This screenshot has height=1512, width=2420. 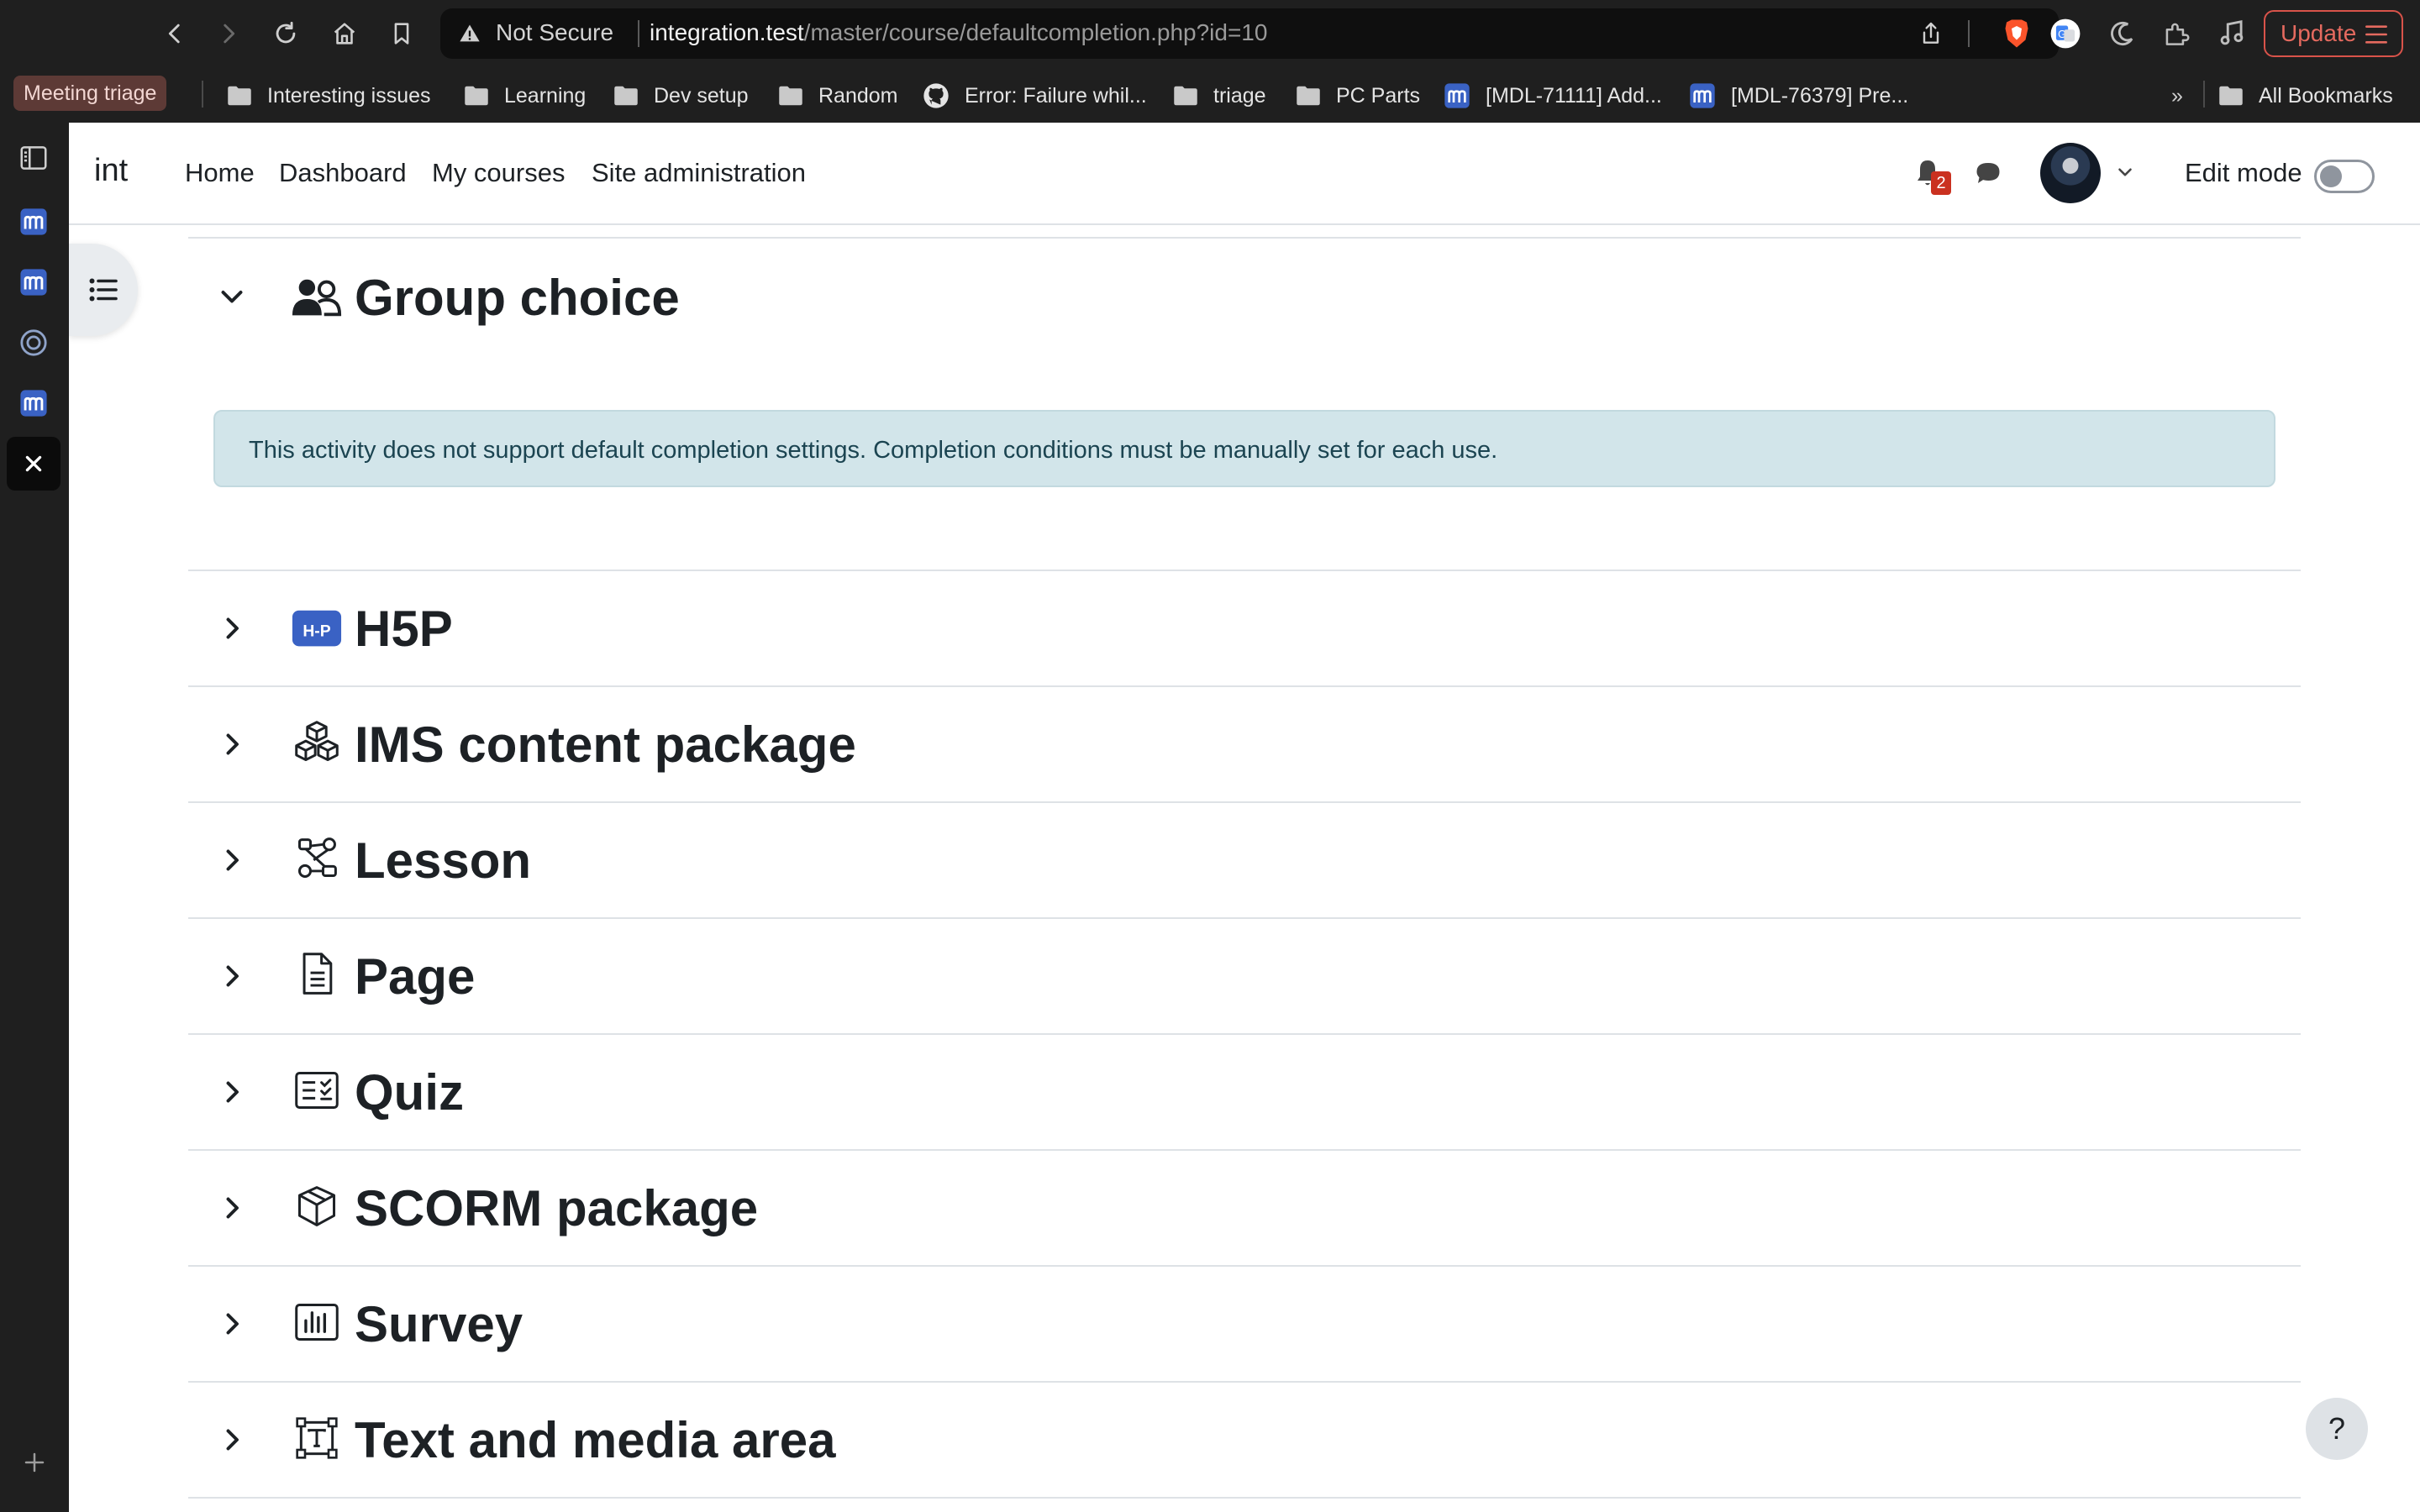 I want to click on site-brand: int, so click(x=111, y=171).